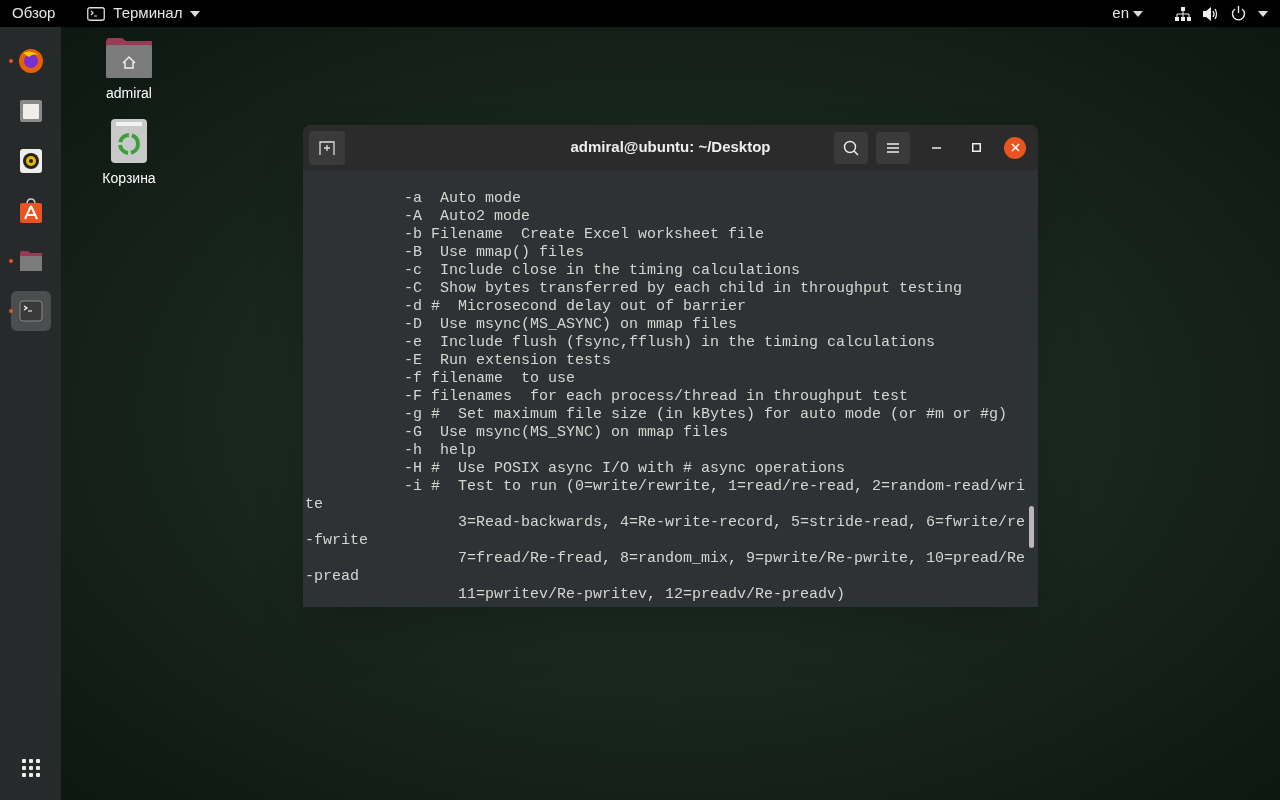  I want to click on terminal-line: te, so click(314, 505).